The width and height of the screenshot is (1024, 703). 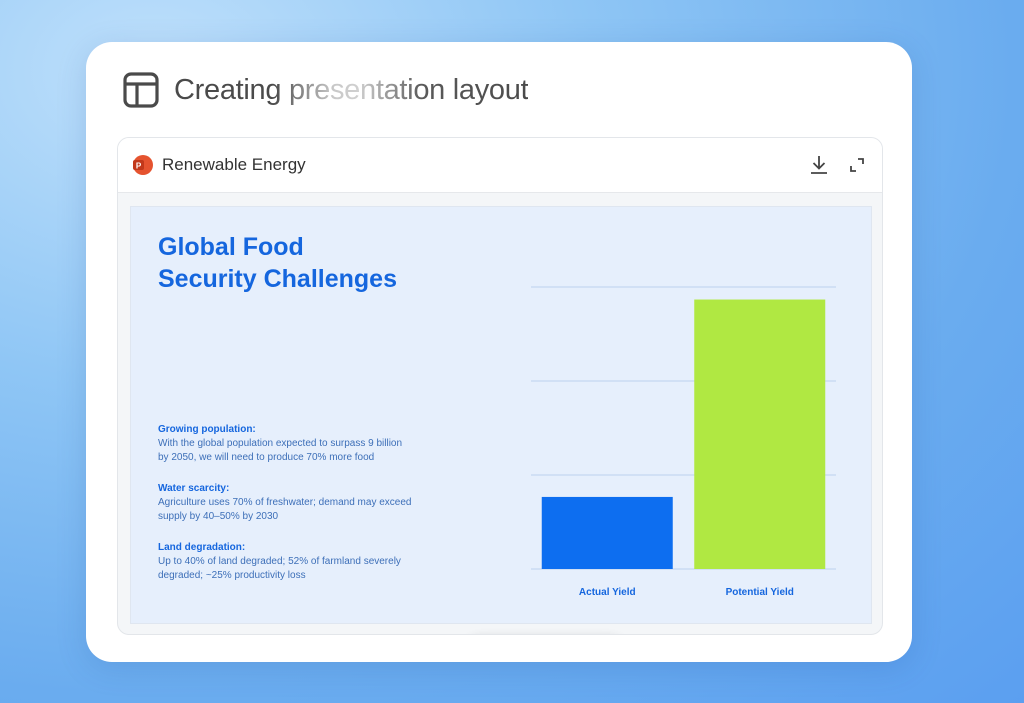 I want to click on bar-potential-yield, so click(x=760, y=434).